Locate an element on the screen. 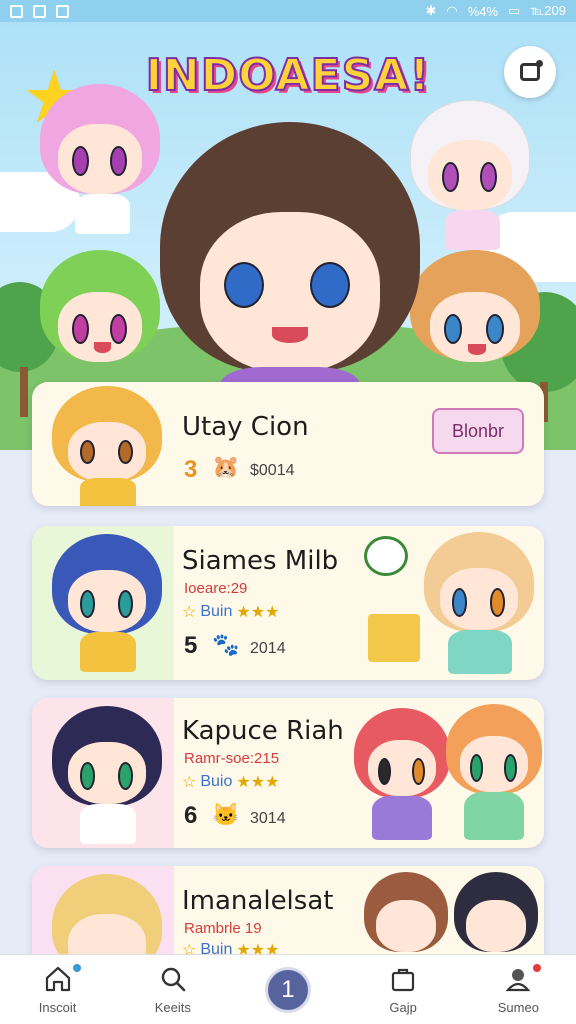 The image size is (576, 1024). card-count: 5 is located at coordinates (191, 645).